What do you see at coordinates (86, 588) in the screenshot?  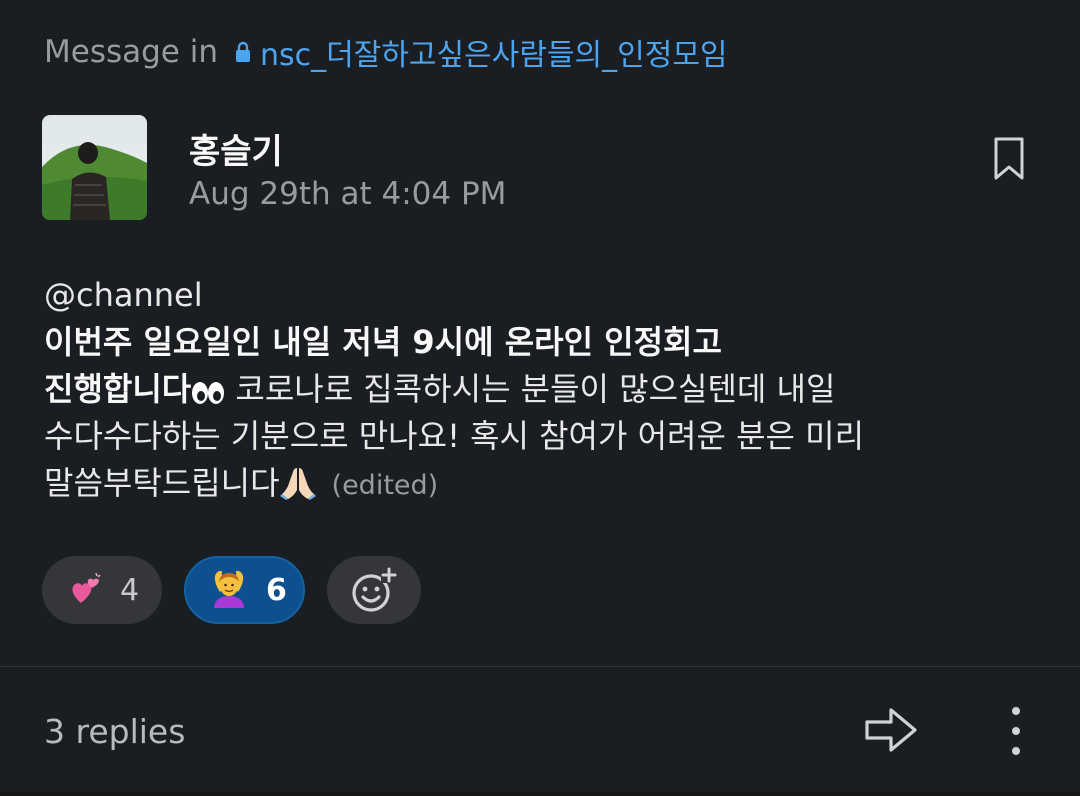 I see `heart-emoji` at bounding box center [86, 588].